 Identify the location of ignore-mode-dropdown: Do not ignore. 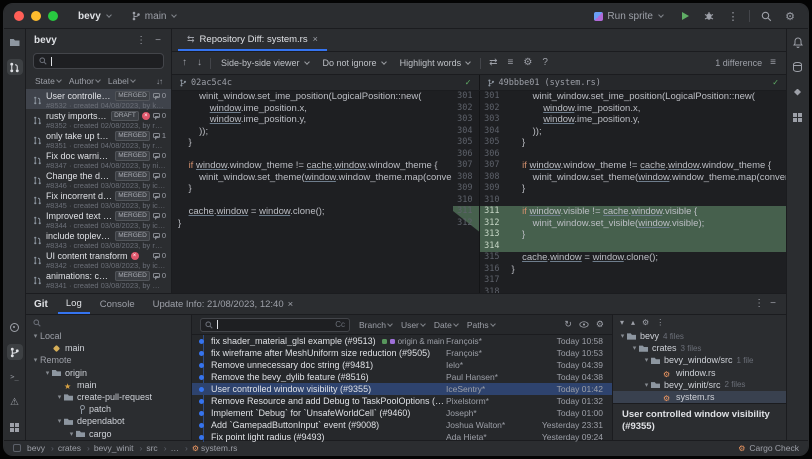
(354, 63).